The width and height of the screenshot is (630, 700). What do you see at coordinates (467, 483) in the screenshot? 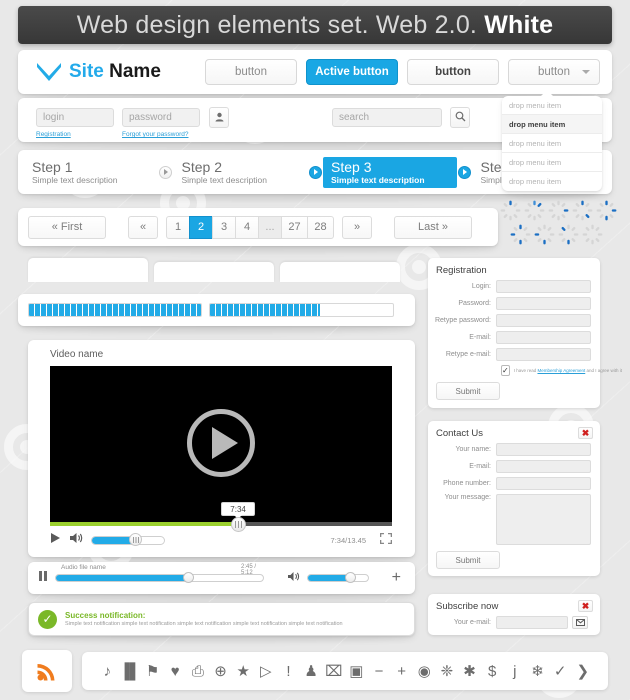
I see `contact-label-phone: Phone number:` at bounding box center [467, 483].